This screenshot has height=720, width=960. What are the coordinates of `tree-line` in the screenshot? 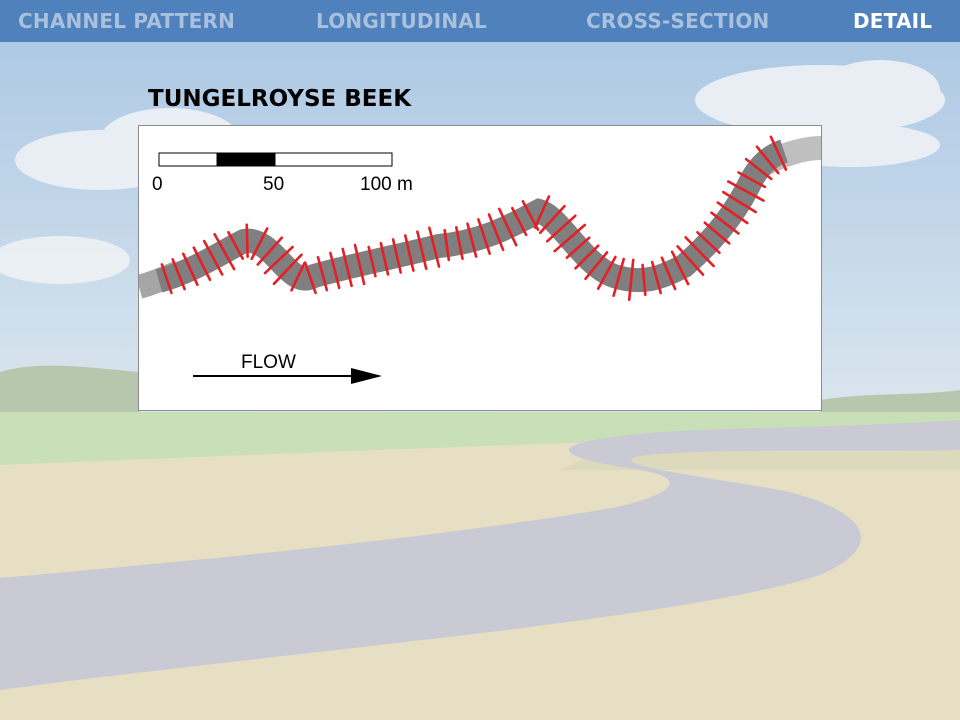 It's located at (70, 392).